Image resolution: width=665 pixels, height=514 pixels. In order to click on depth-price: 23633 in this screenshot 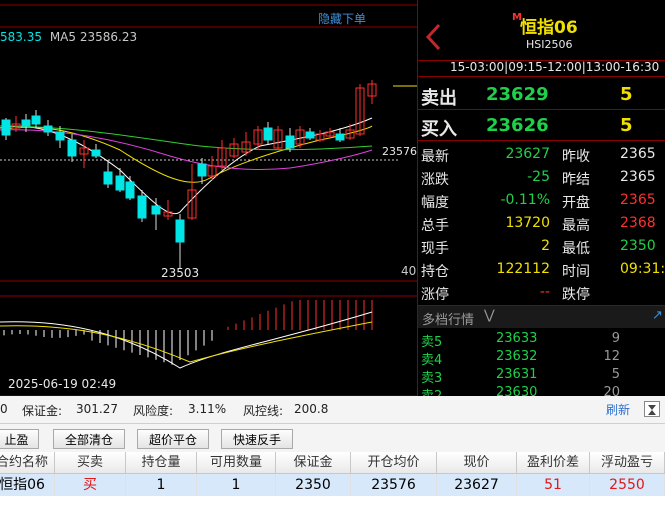, I will do `click(517, 338)`.